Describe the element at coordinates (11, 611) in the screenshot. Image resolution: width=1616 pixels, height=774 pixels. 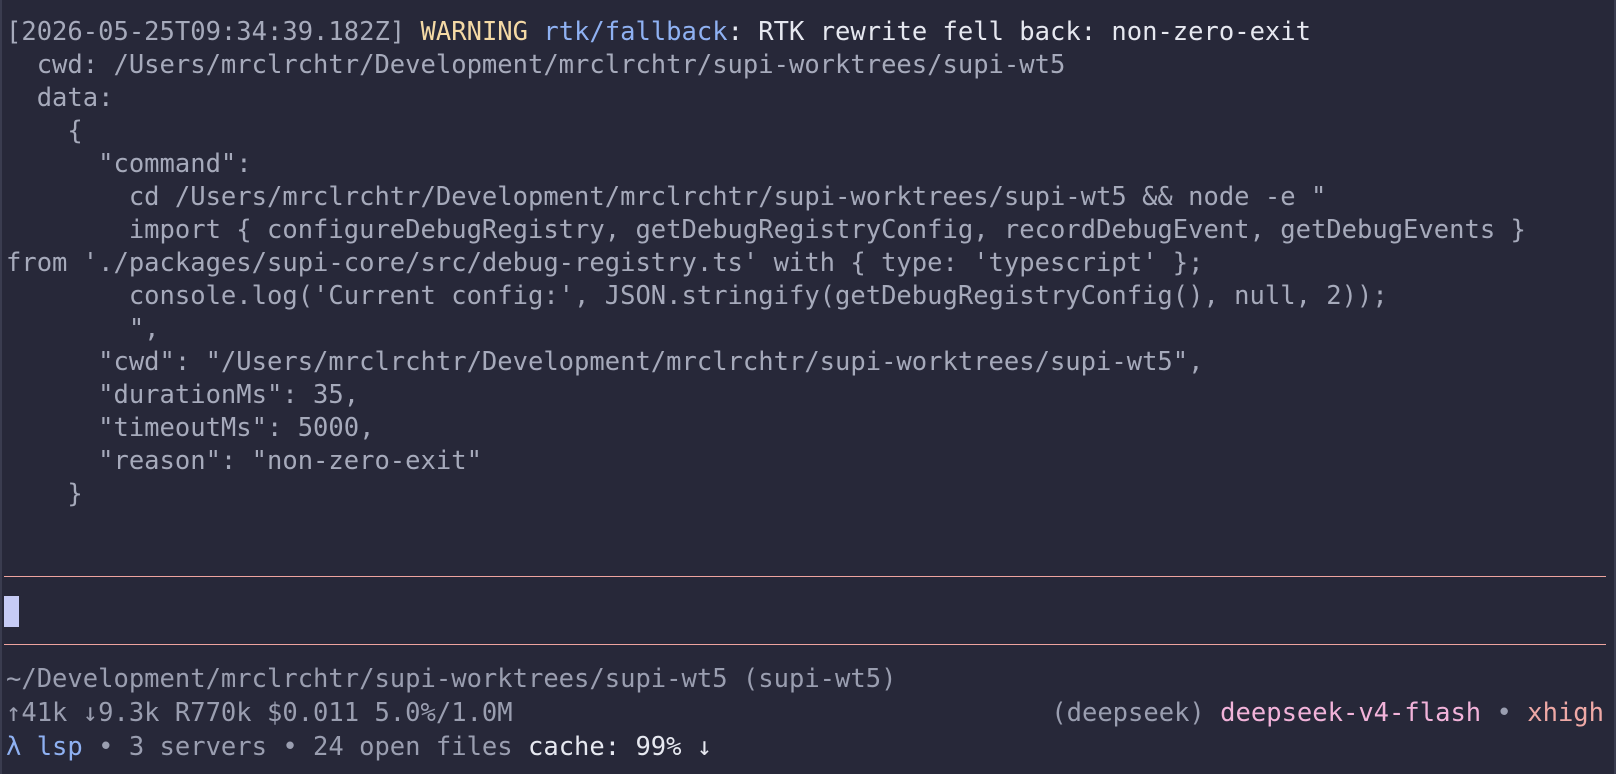
I see `input-cursor` at that location.